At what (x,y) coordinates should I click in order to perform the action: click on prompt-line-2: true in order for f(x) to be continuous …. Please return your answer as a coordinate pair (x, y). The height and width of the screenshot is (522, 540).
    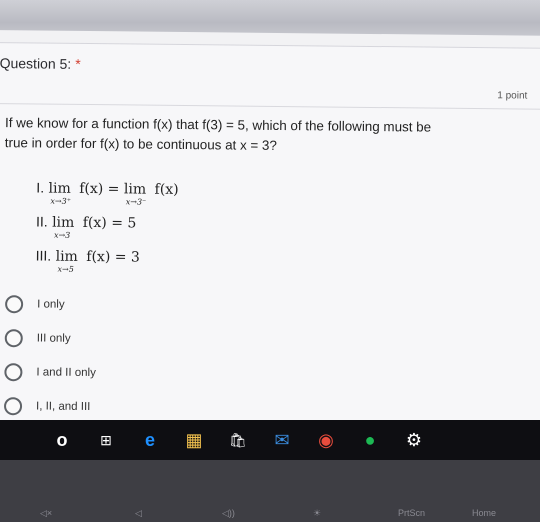
    Looking at the image, I should click on (140, 144).